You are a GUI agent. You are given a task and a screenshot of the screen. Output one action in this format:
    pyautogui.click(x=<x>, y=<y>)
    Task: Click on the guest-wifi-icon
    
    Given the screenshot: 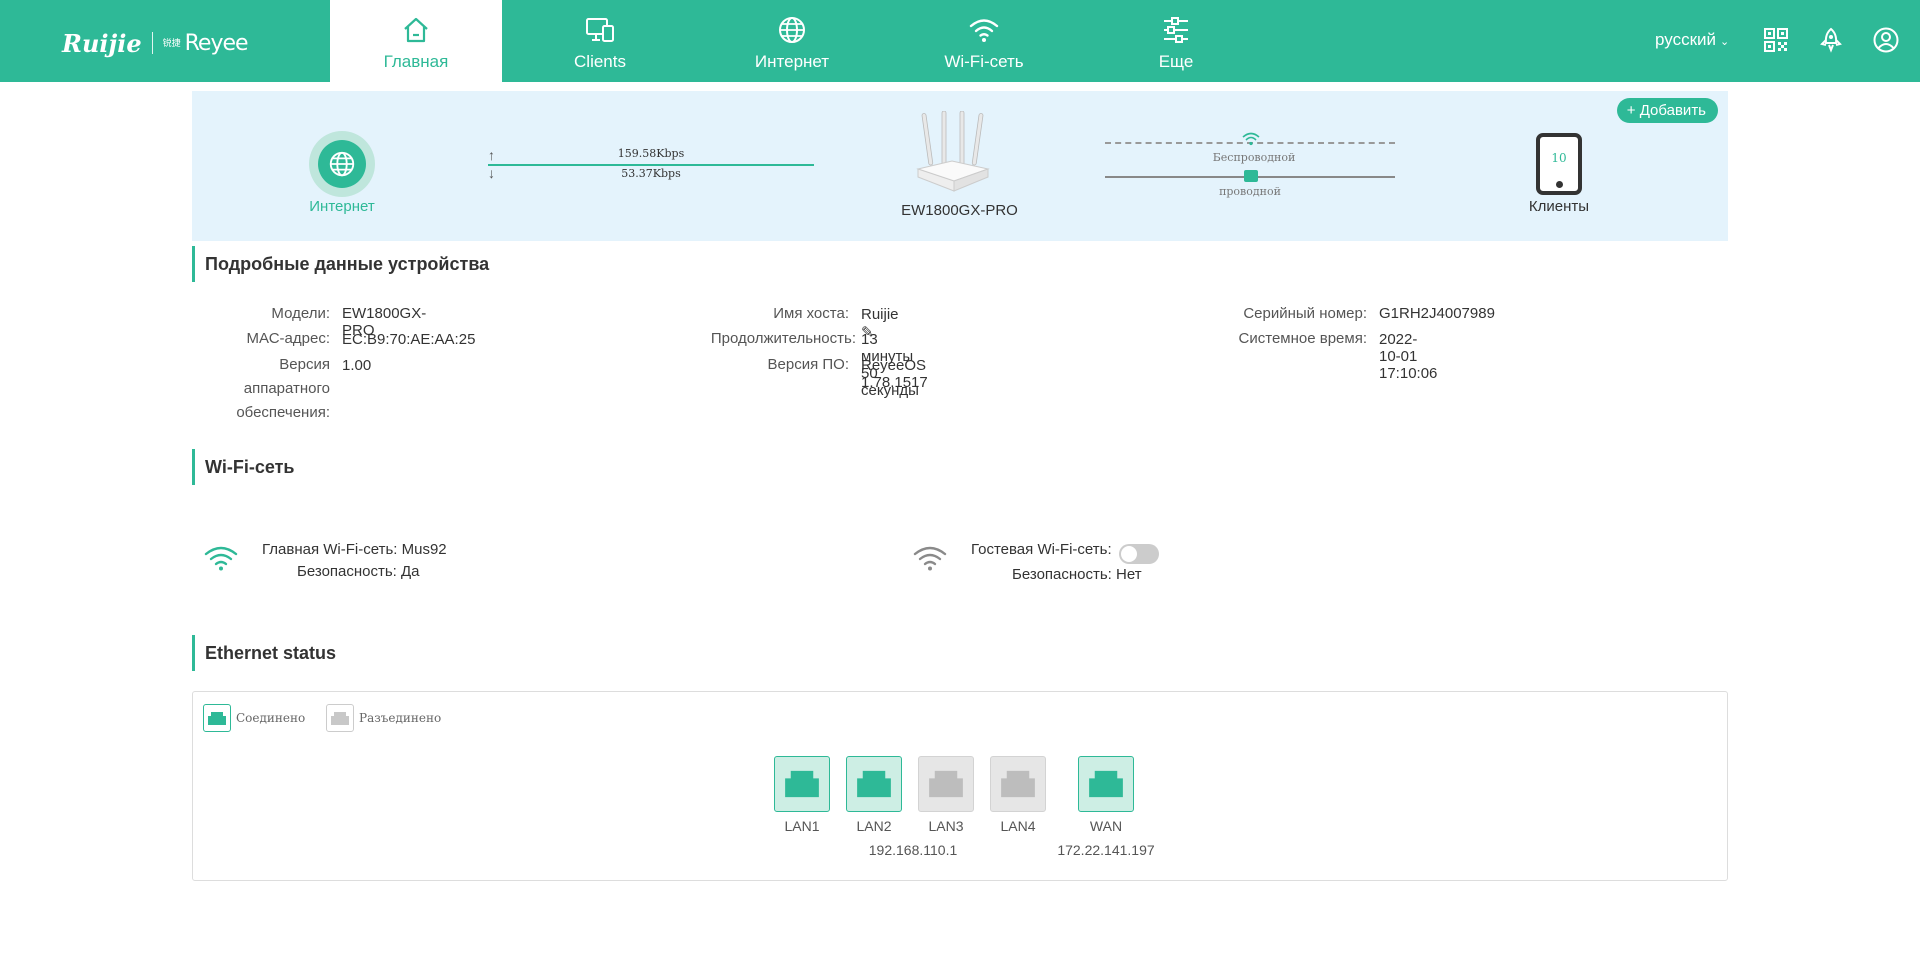 What is the action you would take?
    pyautogui.click(x=930, y=558)
    